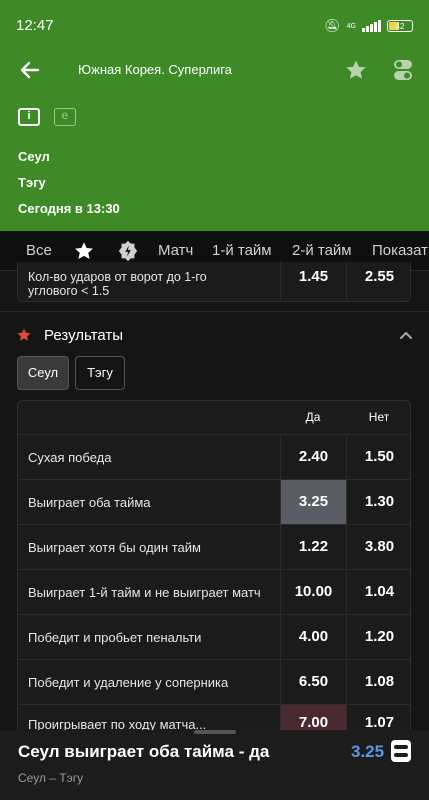 The image size is (429, 800). I want to click on odds-yes: 2.40, so click(313, 457).